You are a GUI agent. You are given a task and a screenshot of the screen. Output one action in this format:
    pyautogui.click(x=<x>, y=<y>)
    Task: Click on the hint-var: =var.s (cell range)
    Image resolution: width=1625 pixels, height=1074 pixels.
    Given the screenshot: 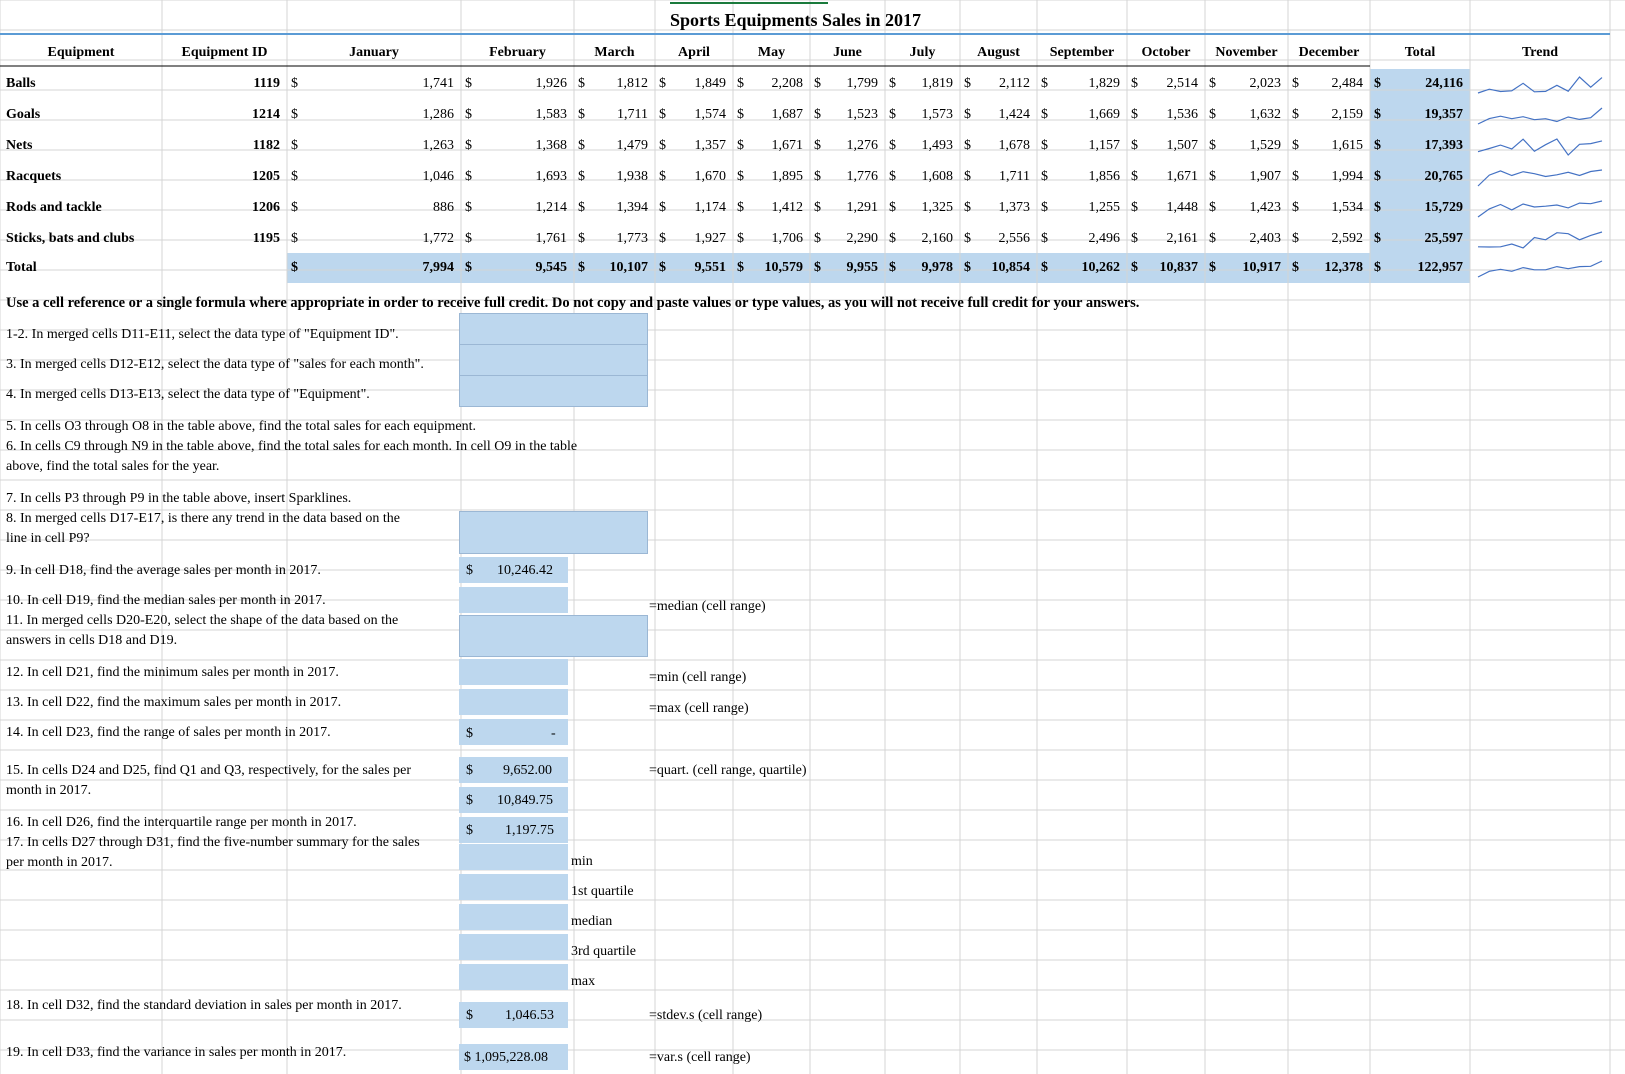 What is the action you would take?
    pyautogui.click(x=700, y=1057)
    